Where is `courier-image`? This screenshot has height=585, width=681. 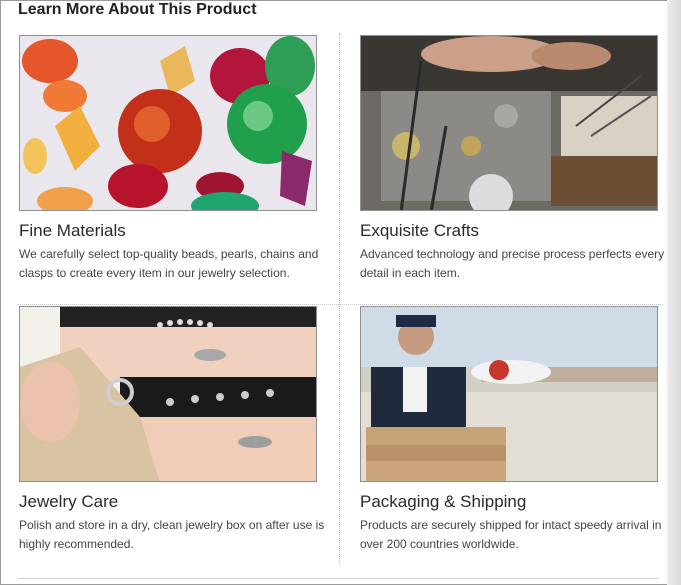 courier-image is located at coordinates (509, 394).